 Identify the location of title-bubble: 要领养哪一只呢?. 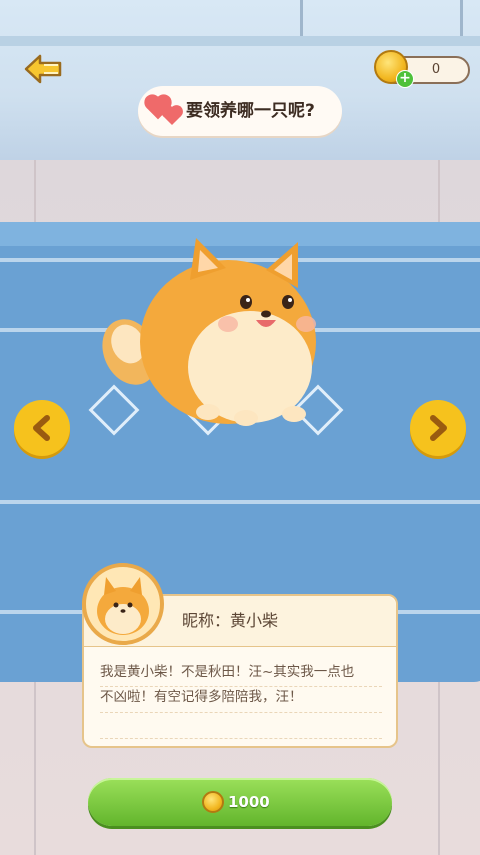
(240, 111).